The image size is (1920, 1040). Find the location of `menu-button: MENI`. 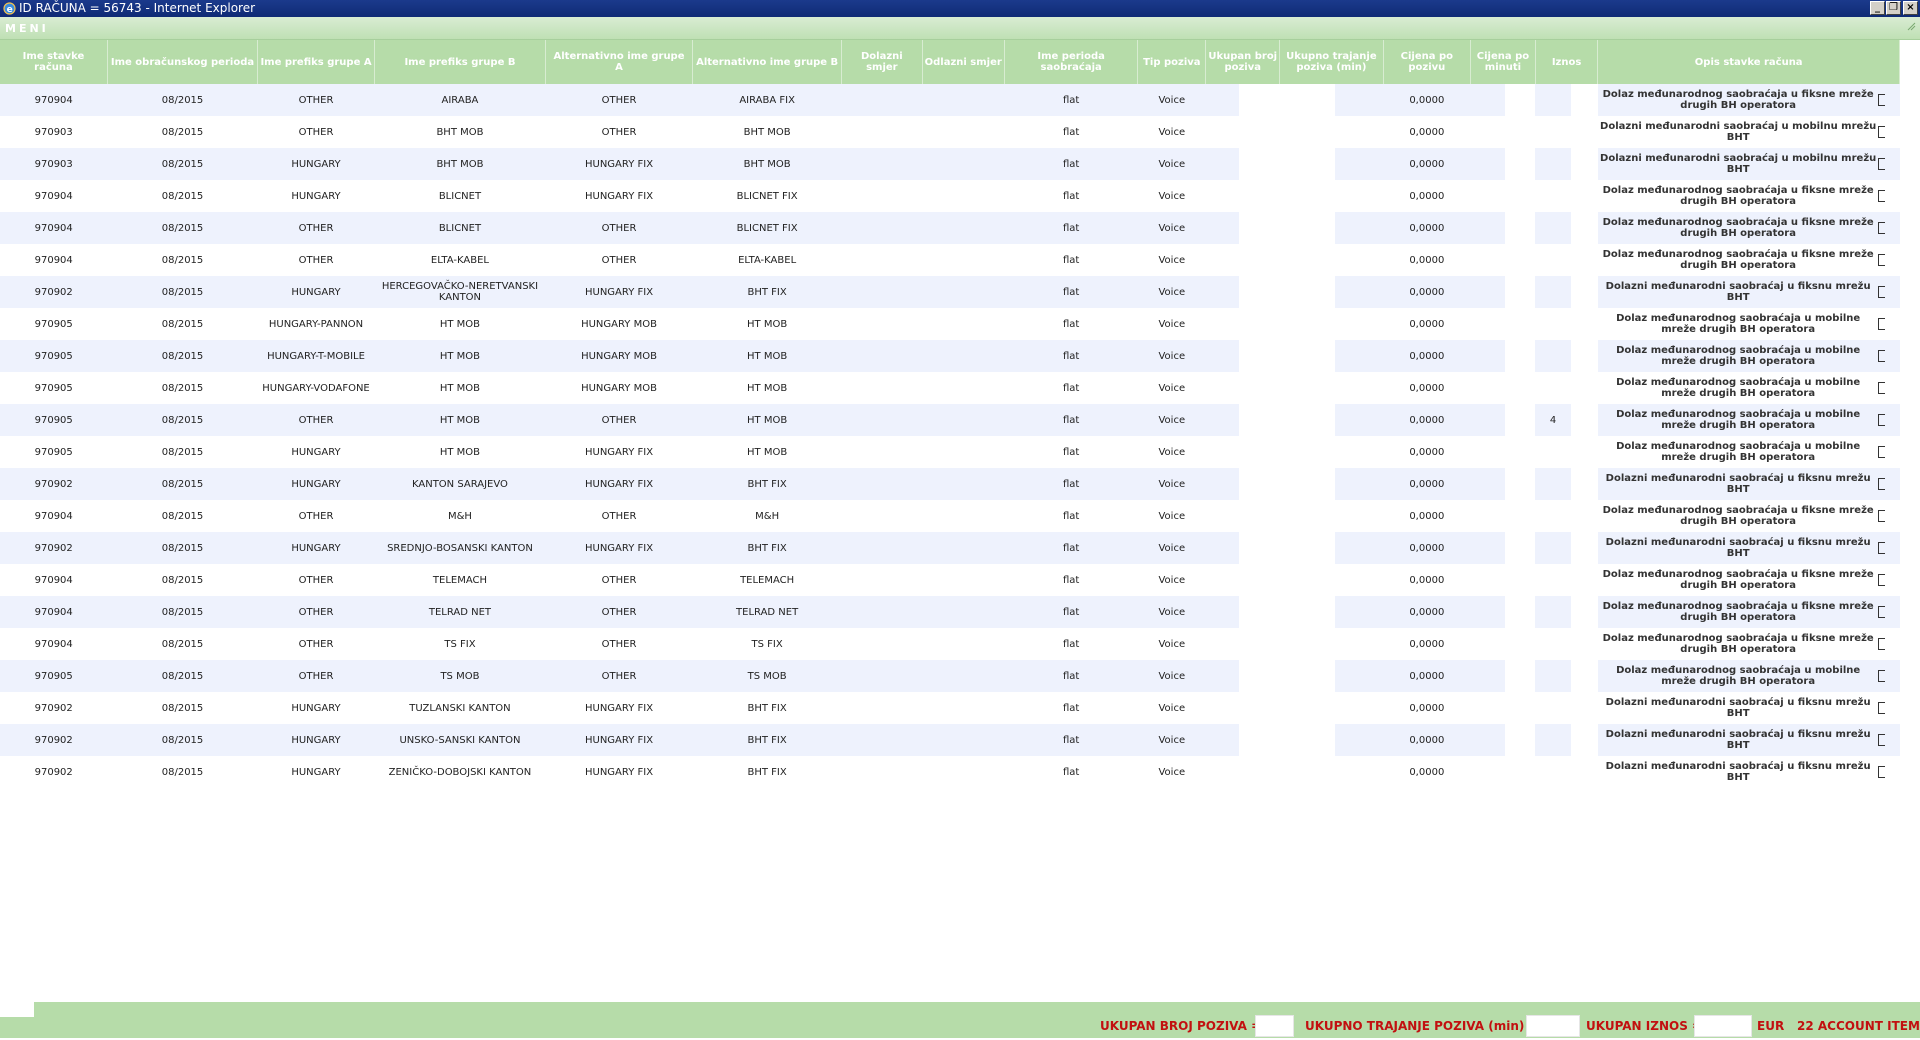

menu-button: MENI is located at coordinates (27, 28).